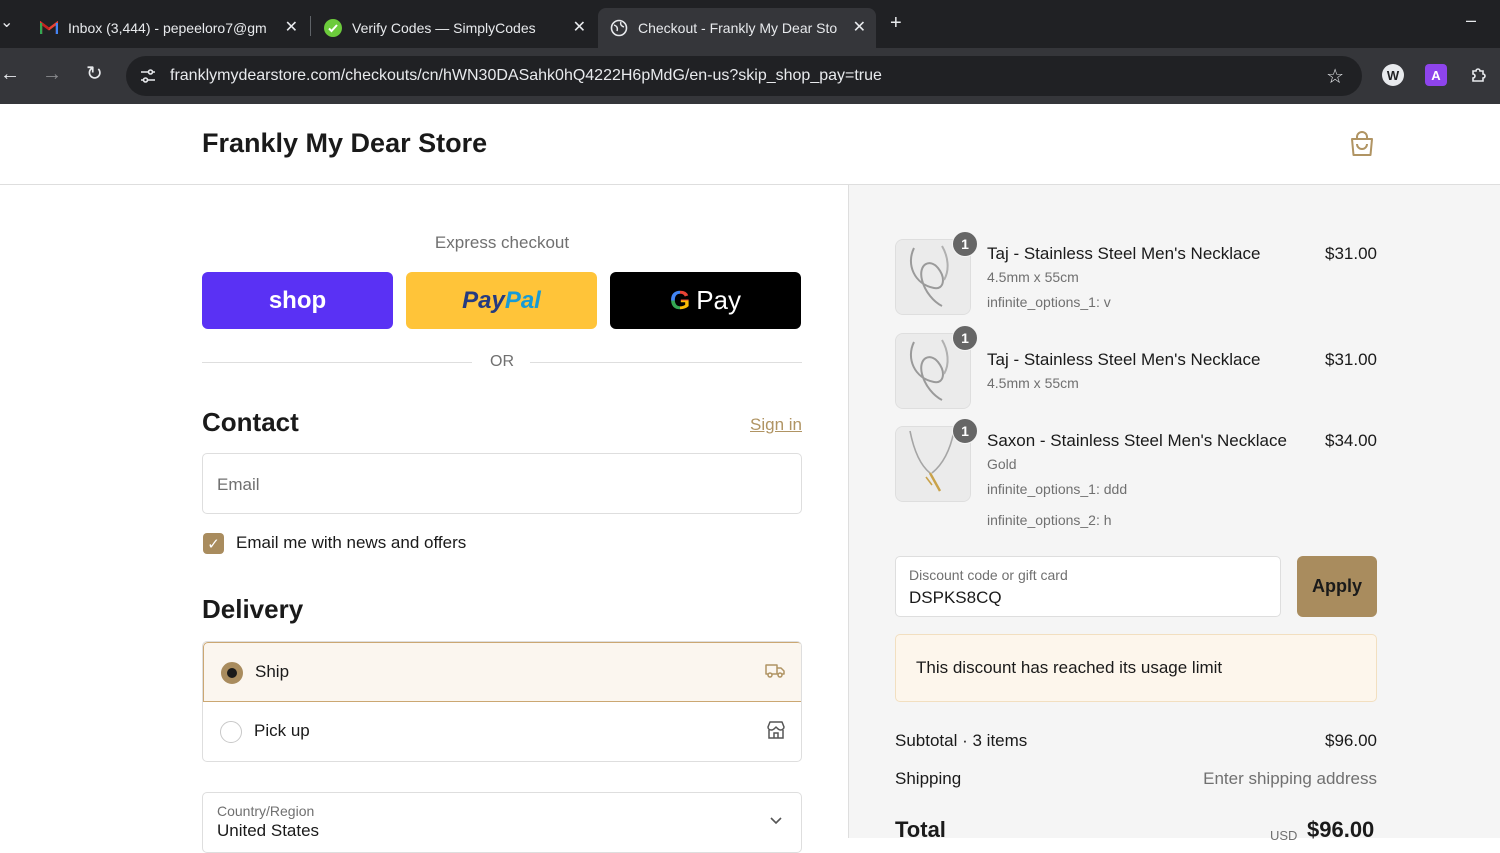  I want to click on forward-arrow-icon: →, so click(52, 74).